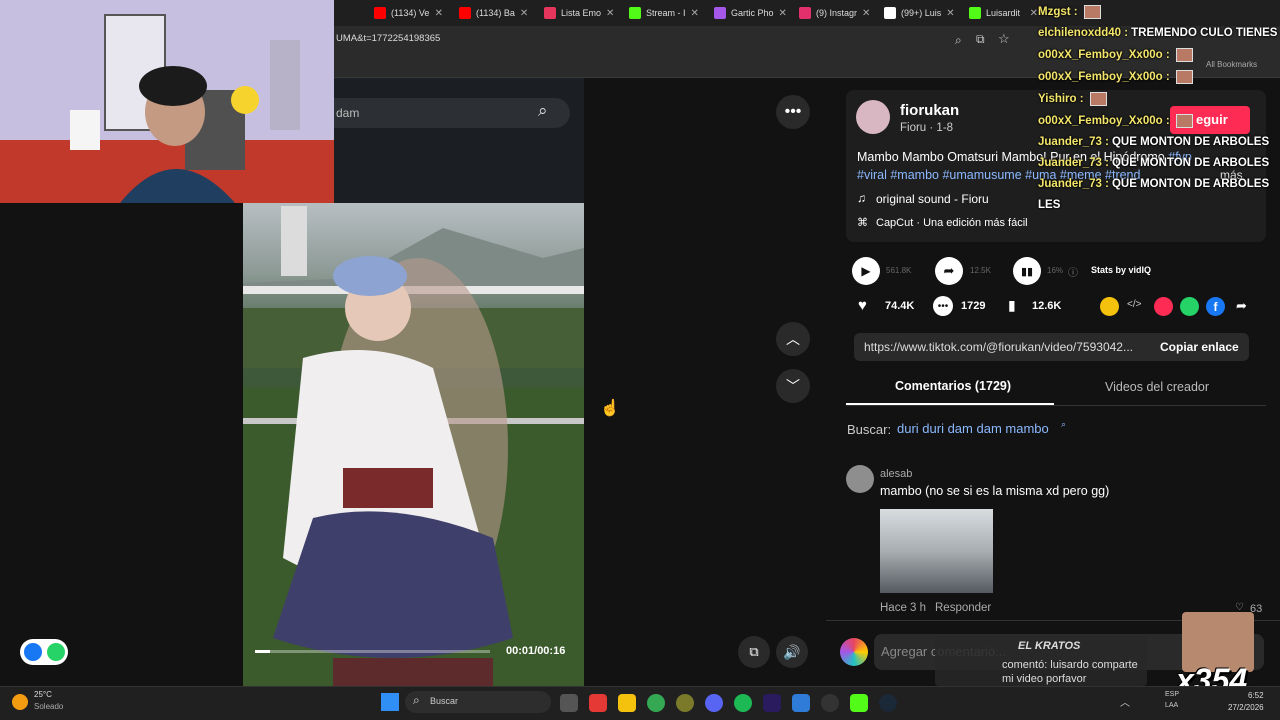 The width and height of the screenshot is (1280, 720). What do you see at coordinates (1058, 12) in the screenshot?
I see `chat-username: Mzgst :` at bounding box center [1058, 12].